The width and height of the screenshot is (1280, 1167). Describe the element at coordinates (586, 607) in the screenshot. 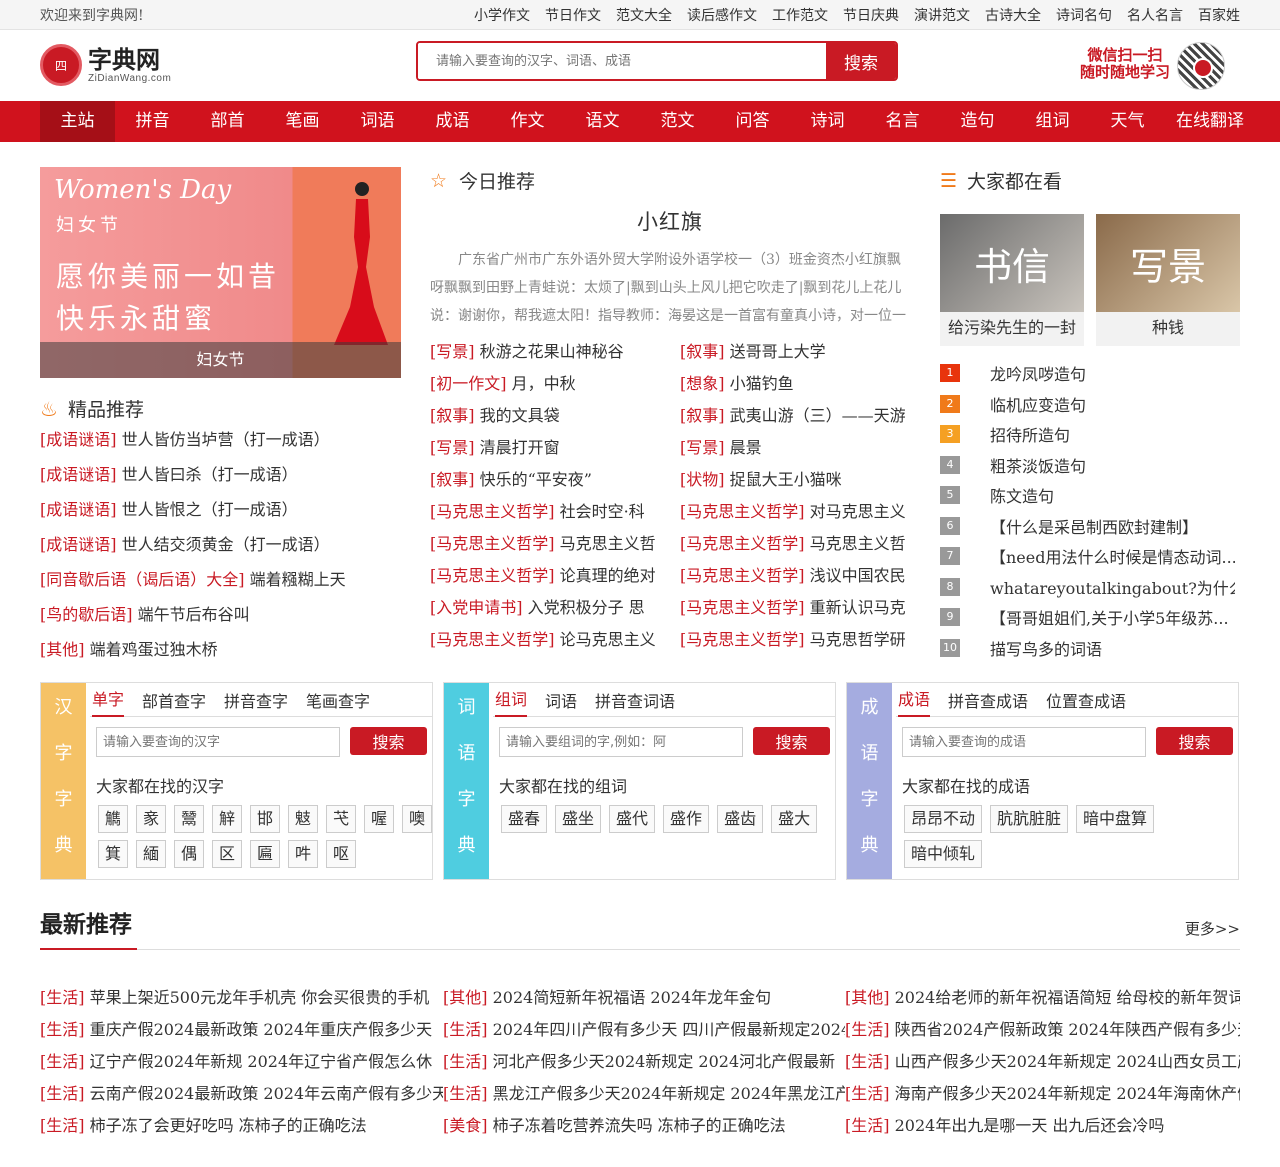

I see `today-item-text: 入党积极分子 思` at that location.